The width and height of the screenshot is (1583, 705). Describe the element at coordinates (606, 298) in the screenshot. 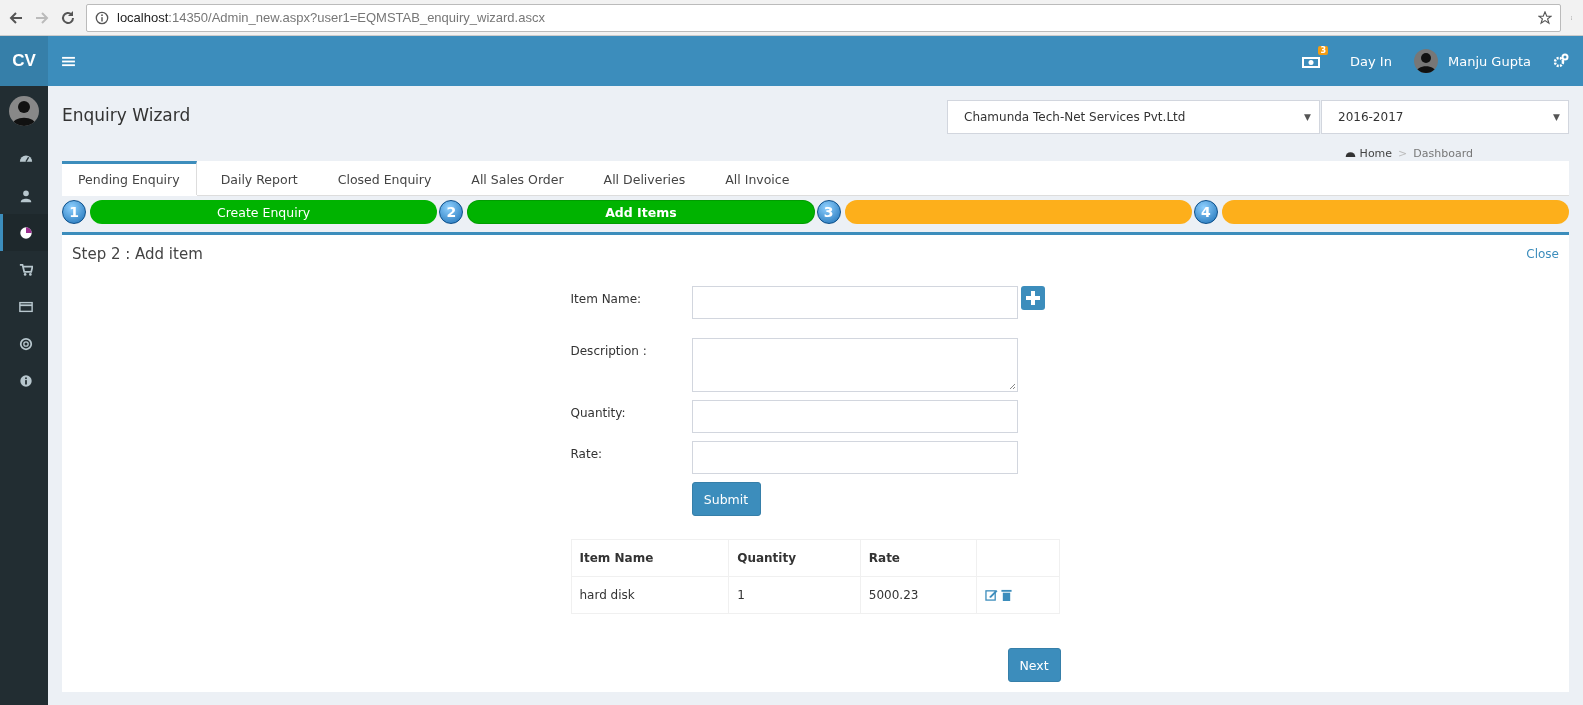

I see `field-label: Item Name:` at that location.